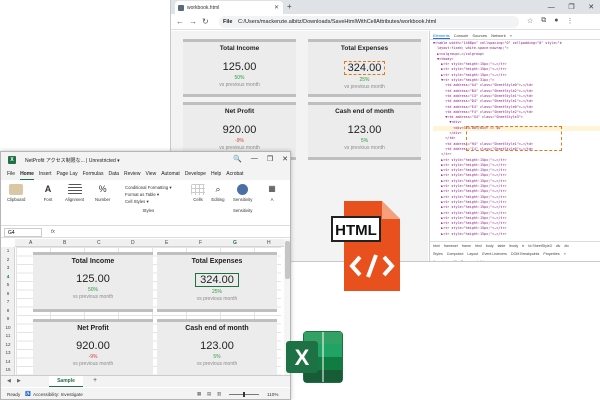 The image size is (600, 400). Describe the element at coordinates (8, 369) in the screenshot. I see `row-header: 15` at that location.